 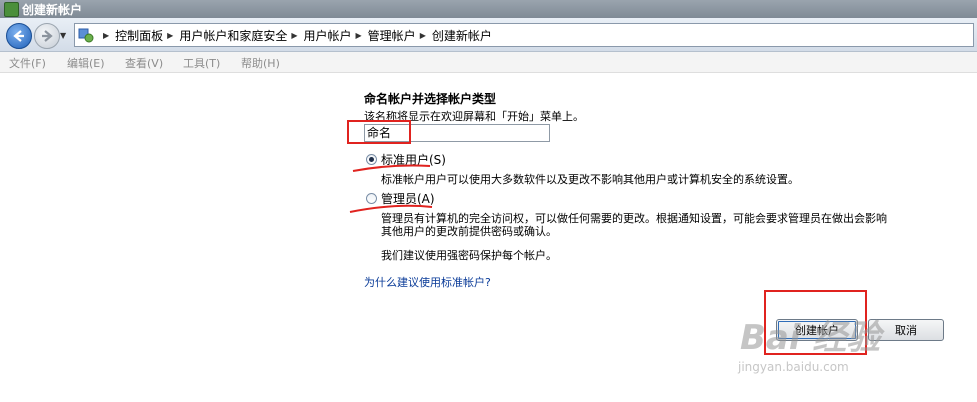 I want to click on back-button, so click(x=19, y=36).